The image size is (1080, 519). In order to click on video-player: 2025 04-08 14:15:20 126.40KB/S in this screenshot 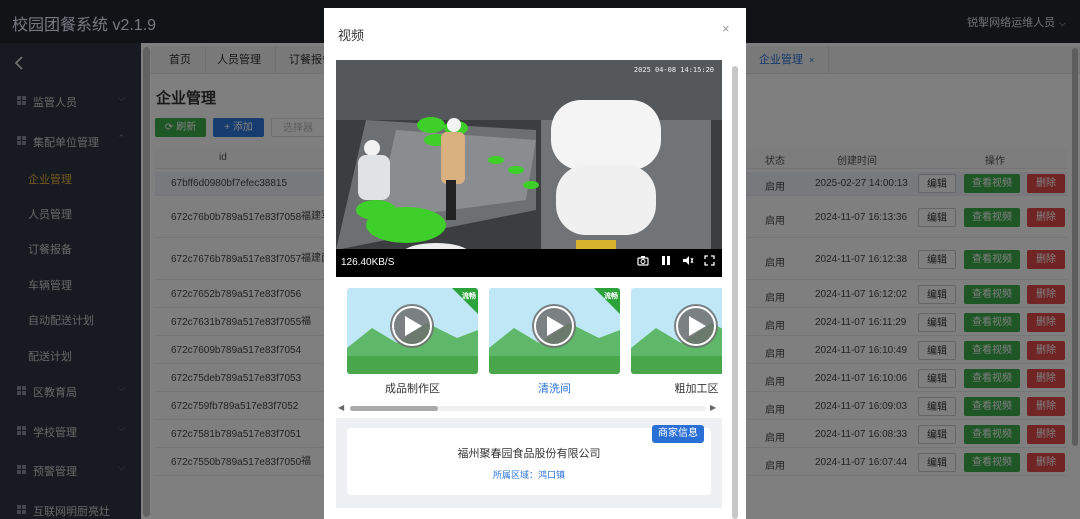, I will do `click(529, 168)`.